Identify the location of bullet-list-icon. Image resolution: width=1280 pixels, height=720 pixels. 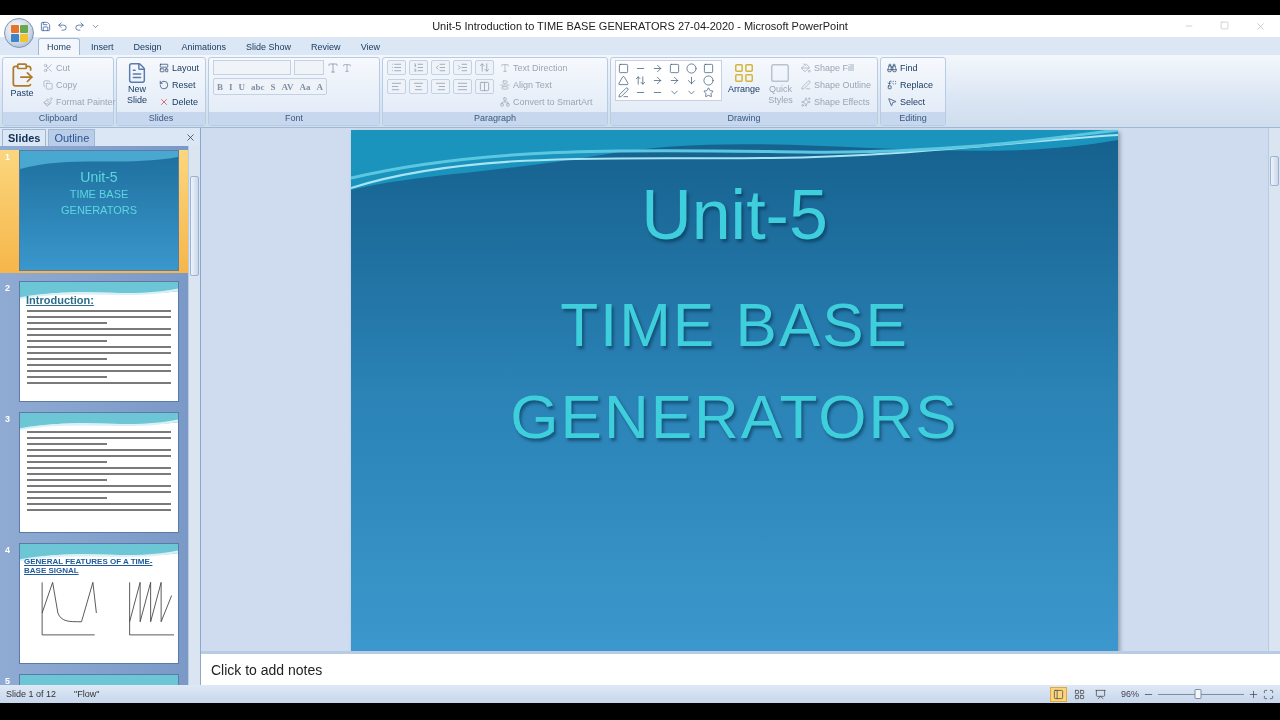
(396, 67).